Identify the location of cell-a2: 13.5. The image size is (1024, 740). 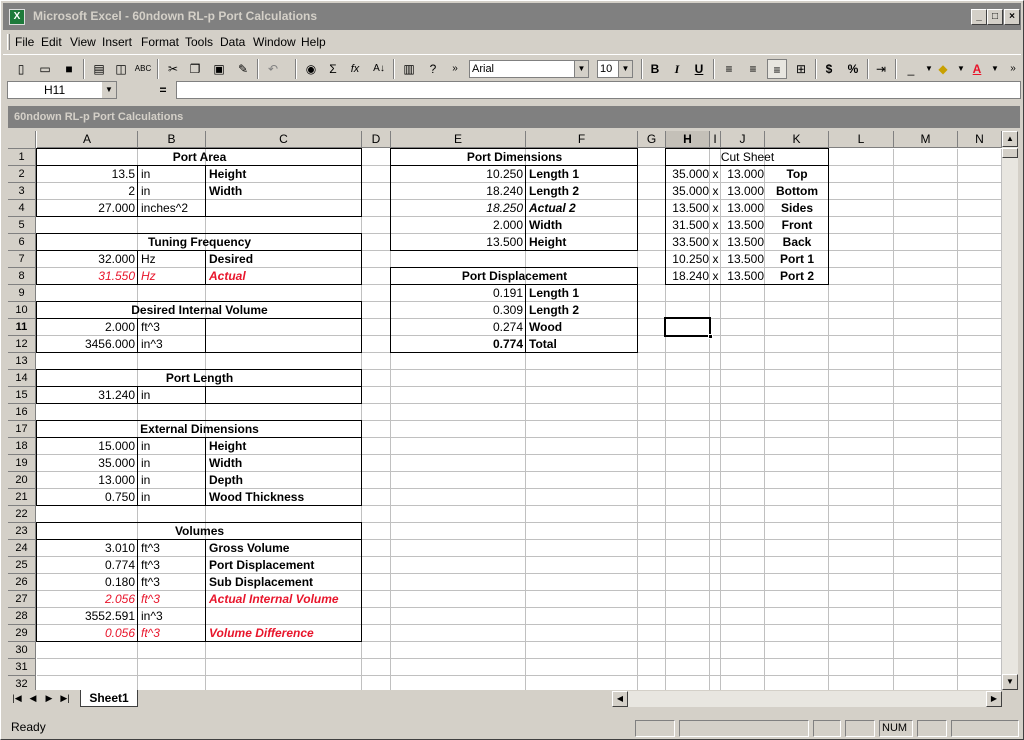
(87, 174).